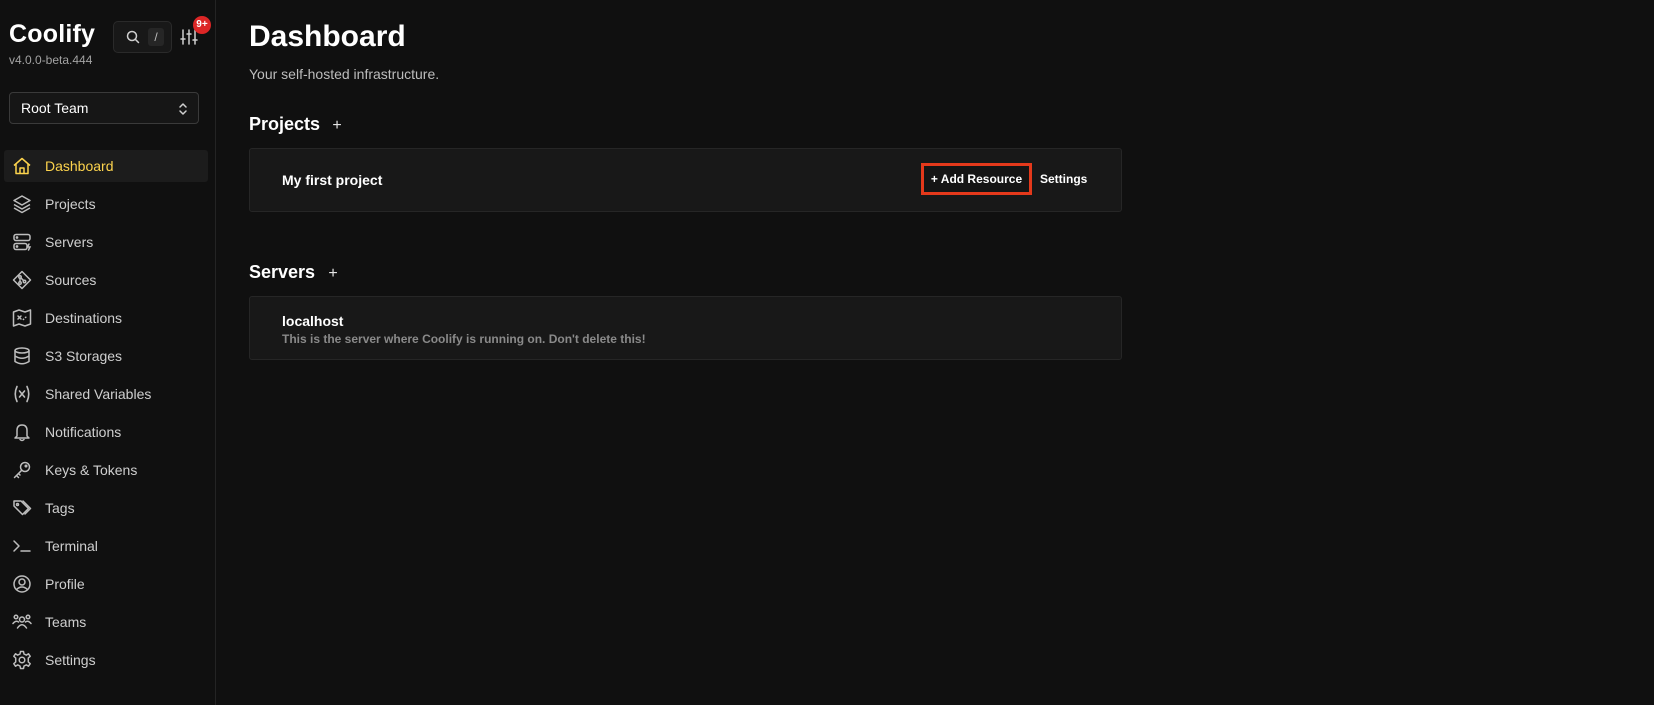 This screenshot has height=705, width=1654. I want to click on database-icon, so click(22, 356).